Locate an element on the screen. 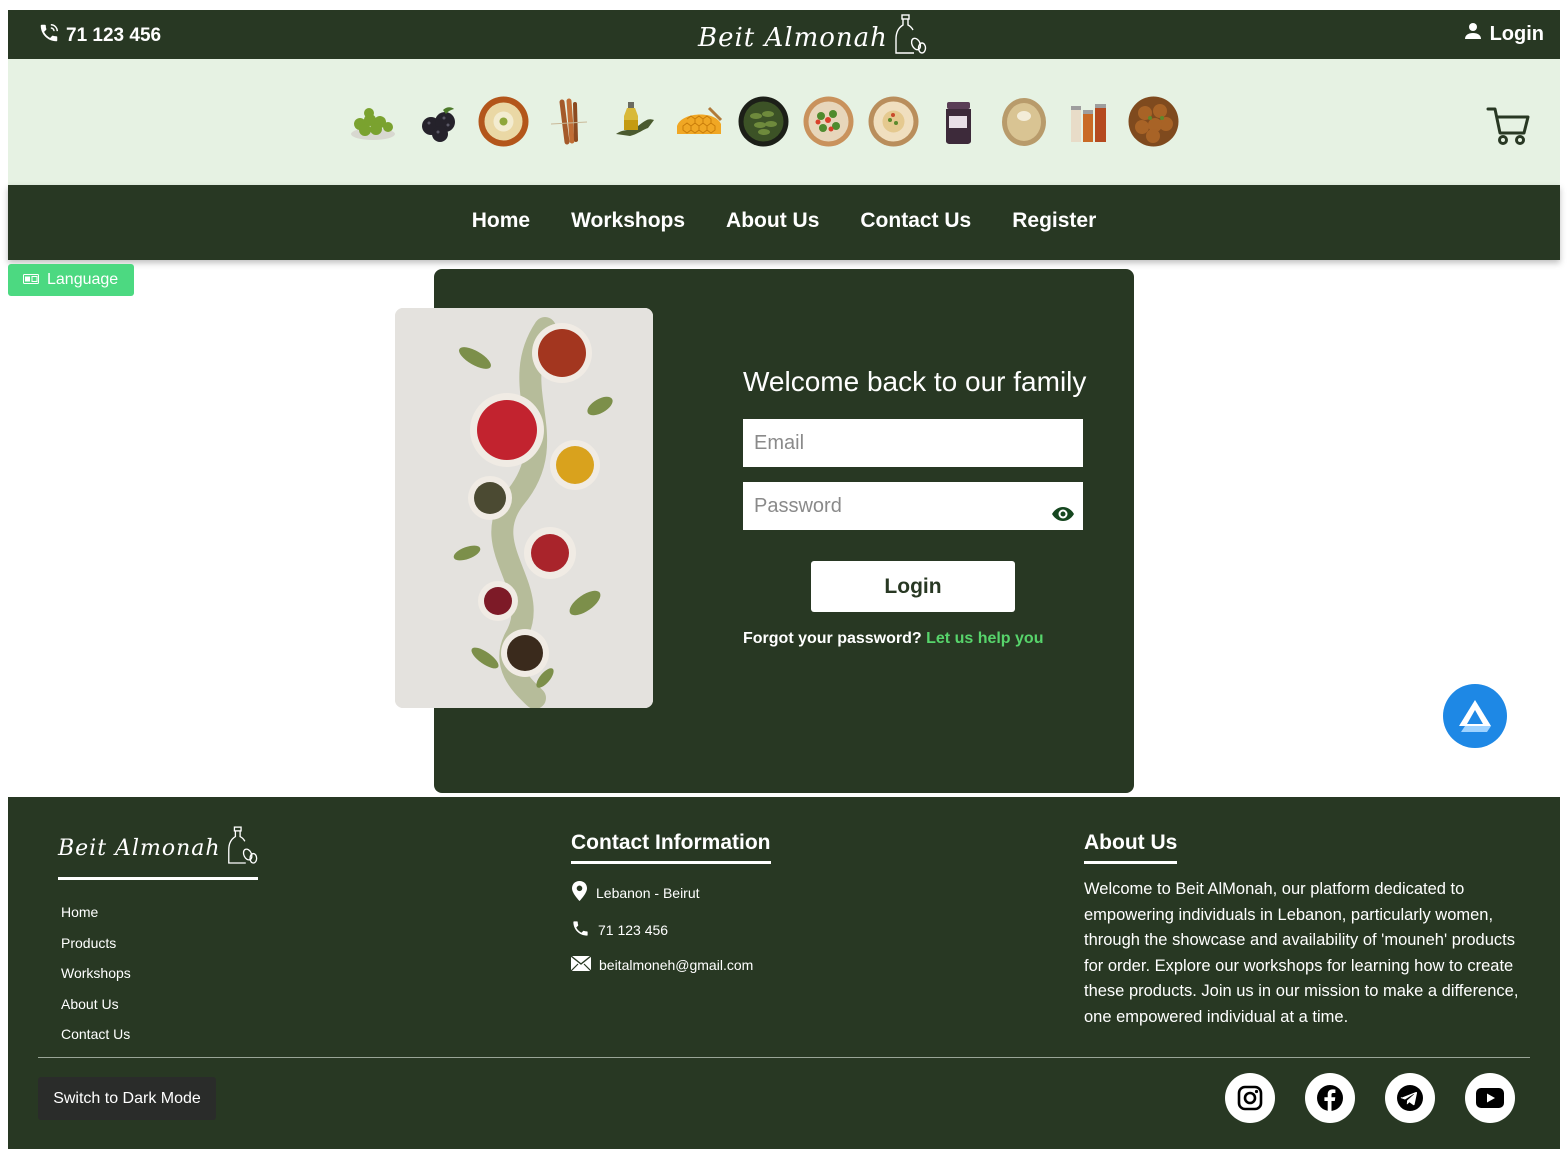  language-label: Language is located at coordinates (83, 279).